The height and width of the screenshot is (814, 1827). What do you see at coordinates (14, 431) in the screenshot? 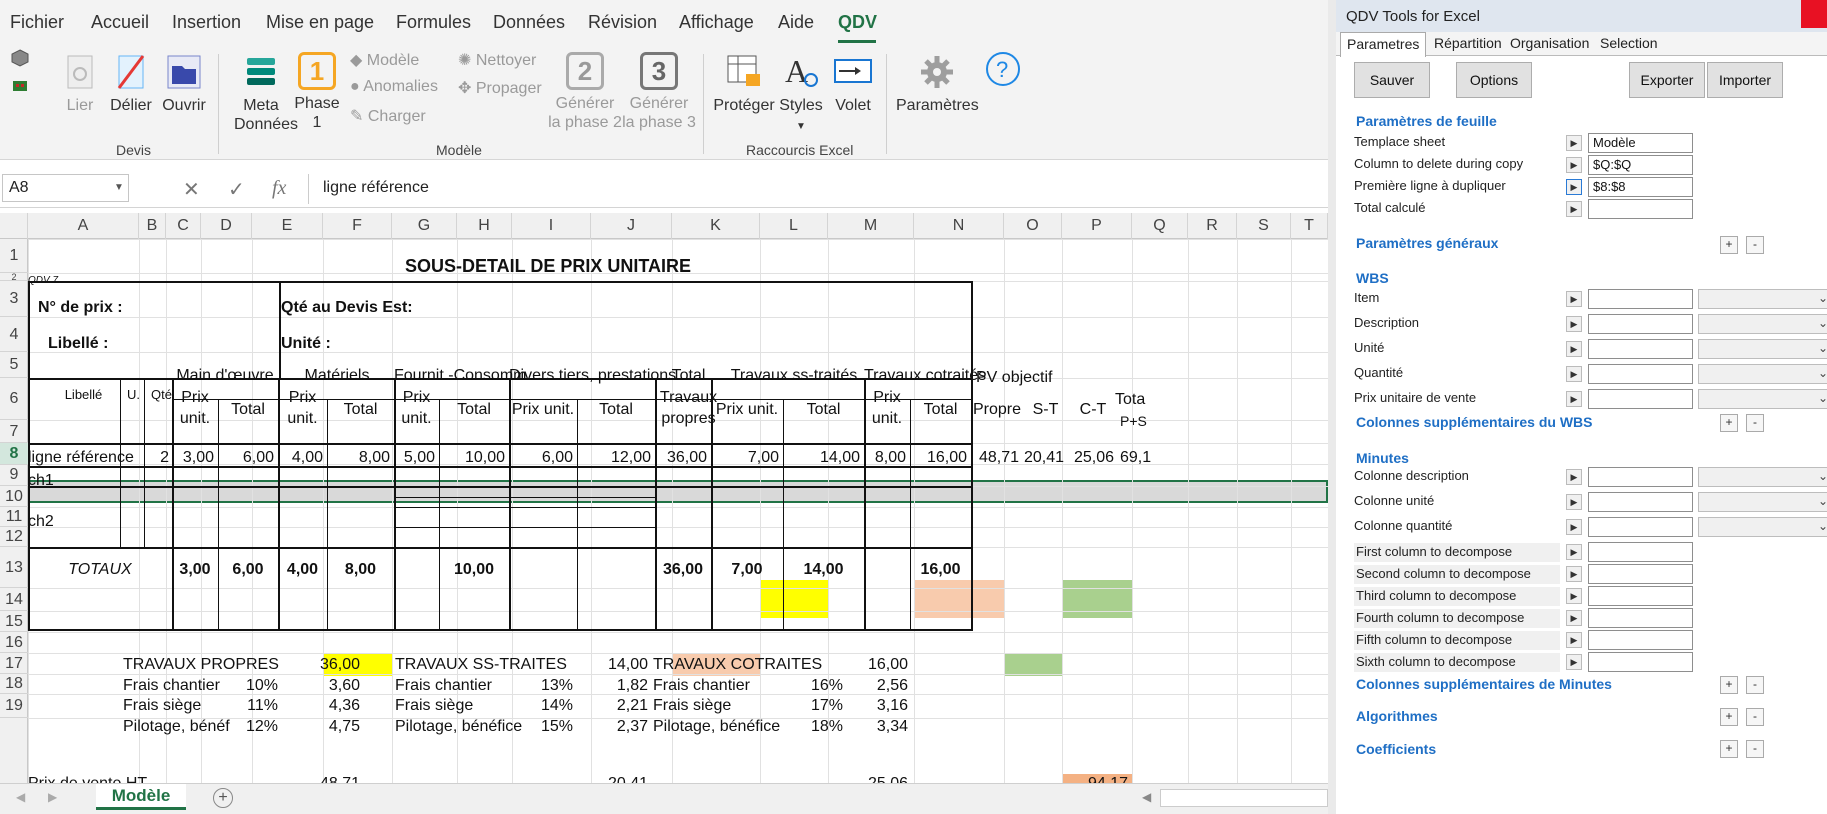
I see `row-header-7: 7` at bounding box center [14, 431].